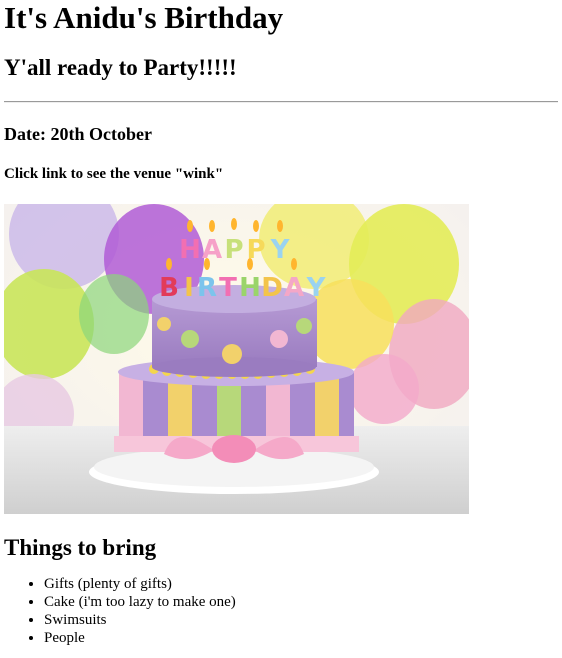 This screenshot has width=562, height=658. I want to click on svg-text: D, so click(272, 288).